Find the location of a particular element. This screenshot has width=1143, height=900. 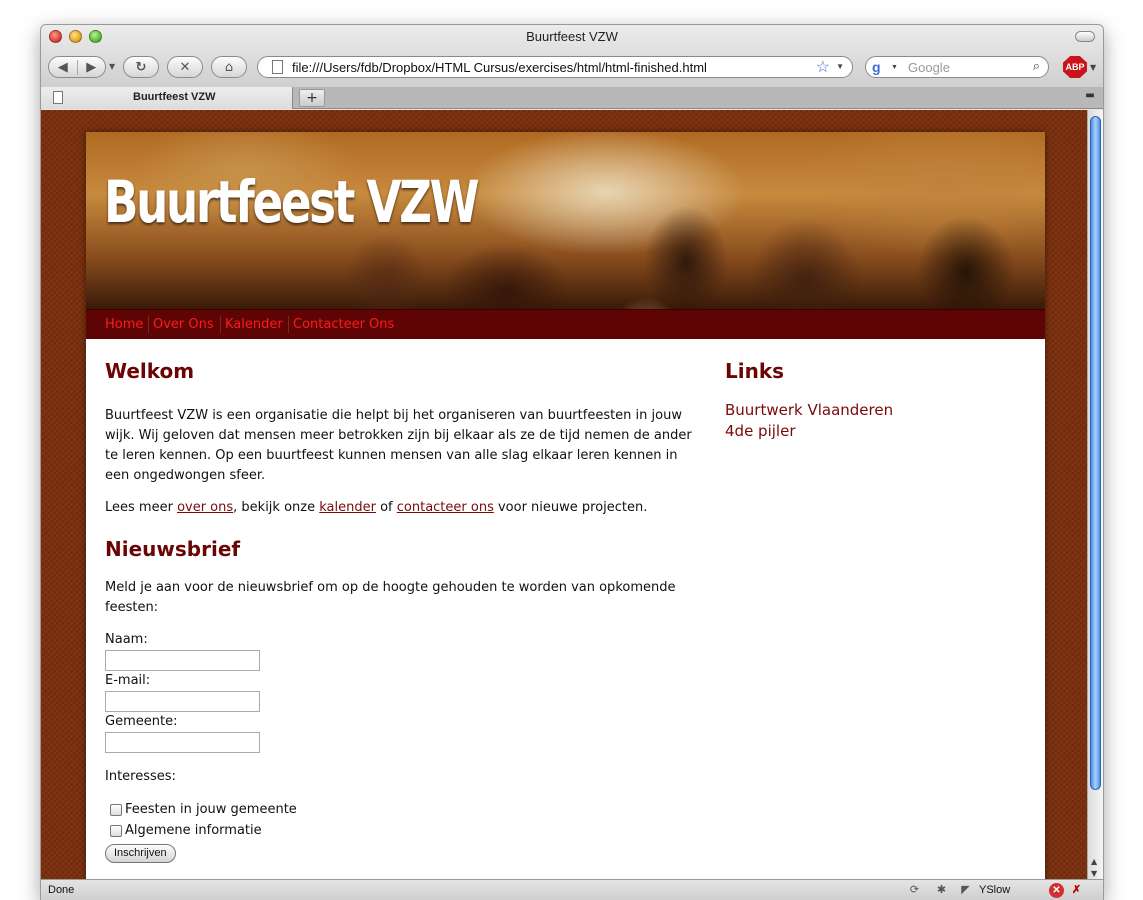

home-button: ⌂ is located at coordinates (229, 67).